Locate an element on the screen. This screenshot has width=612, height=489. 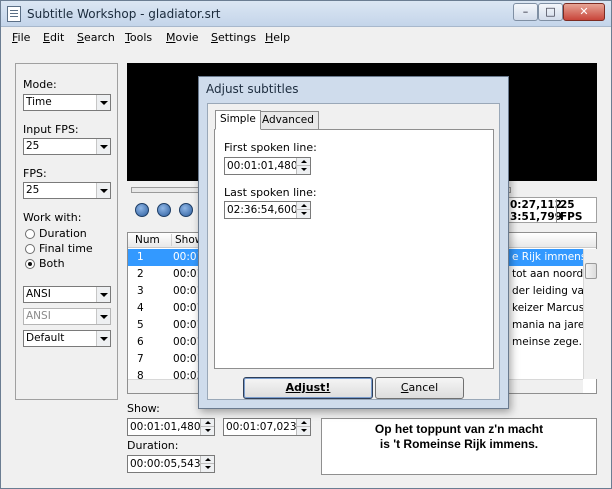
first-line-label: First spoken line: is located at coordinates (270, 147).